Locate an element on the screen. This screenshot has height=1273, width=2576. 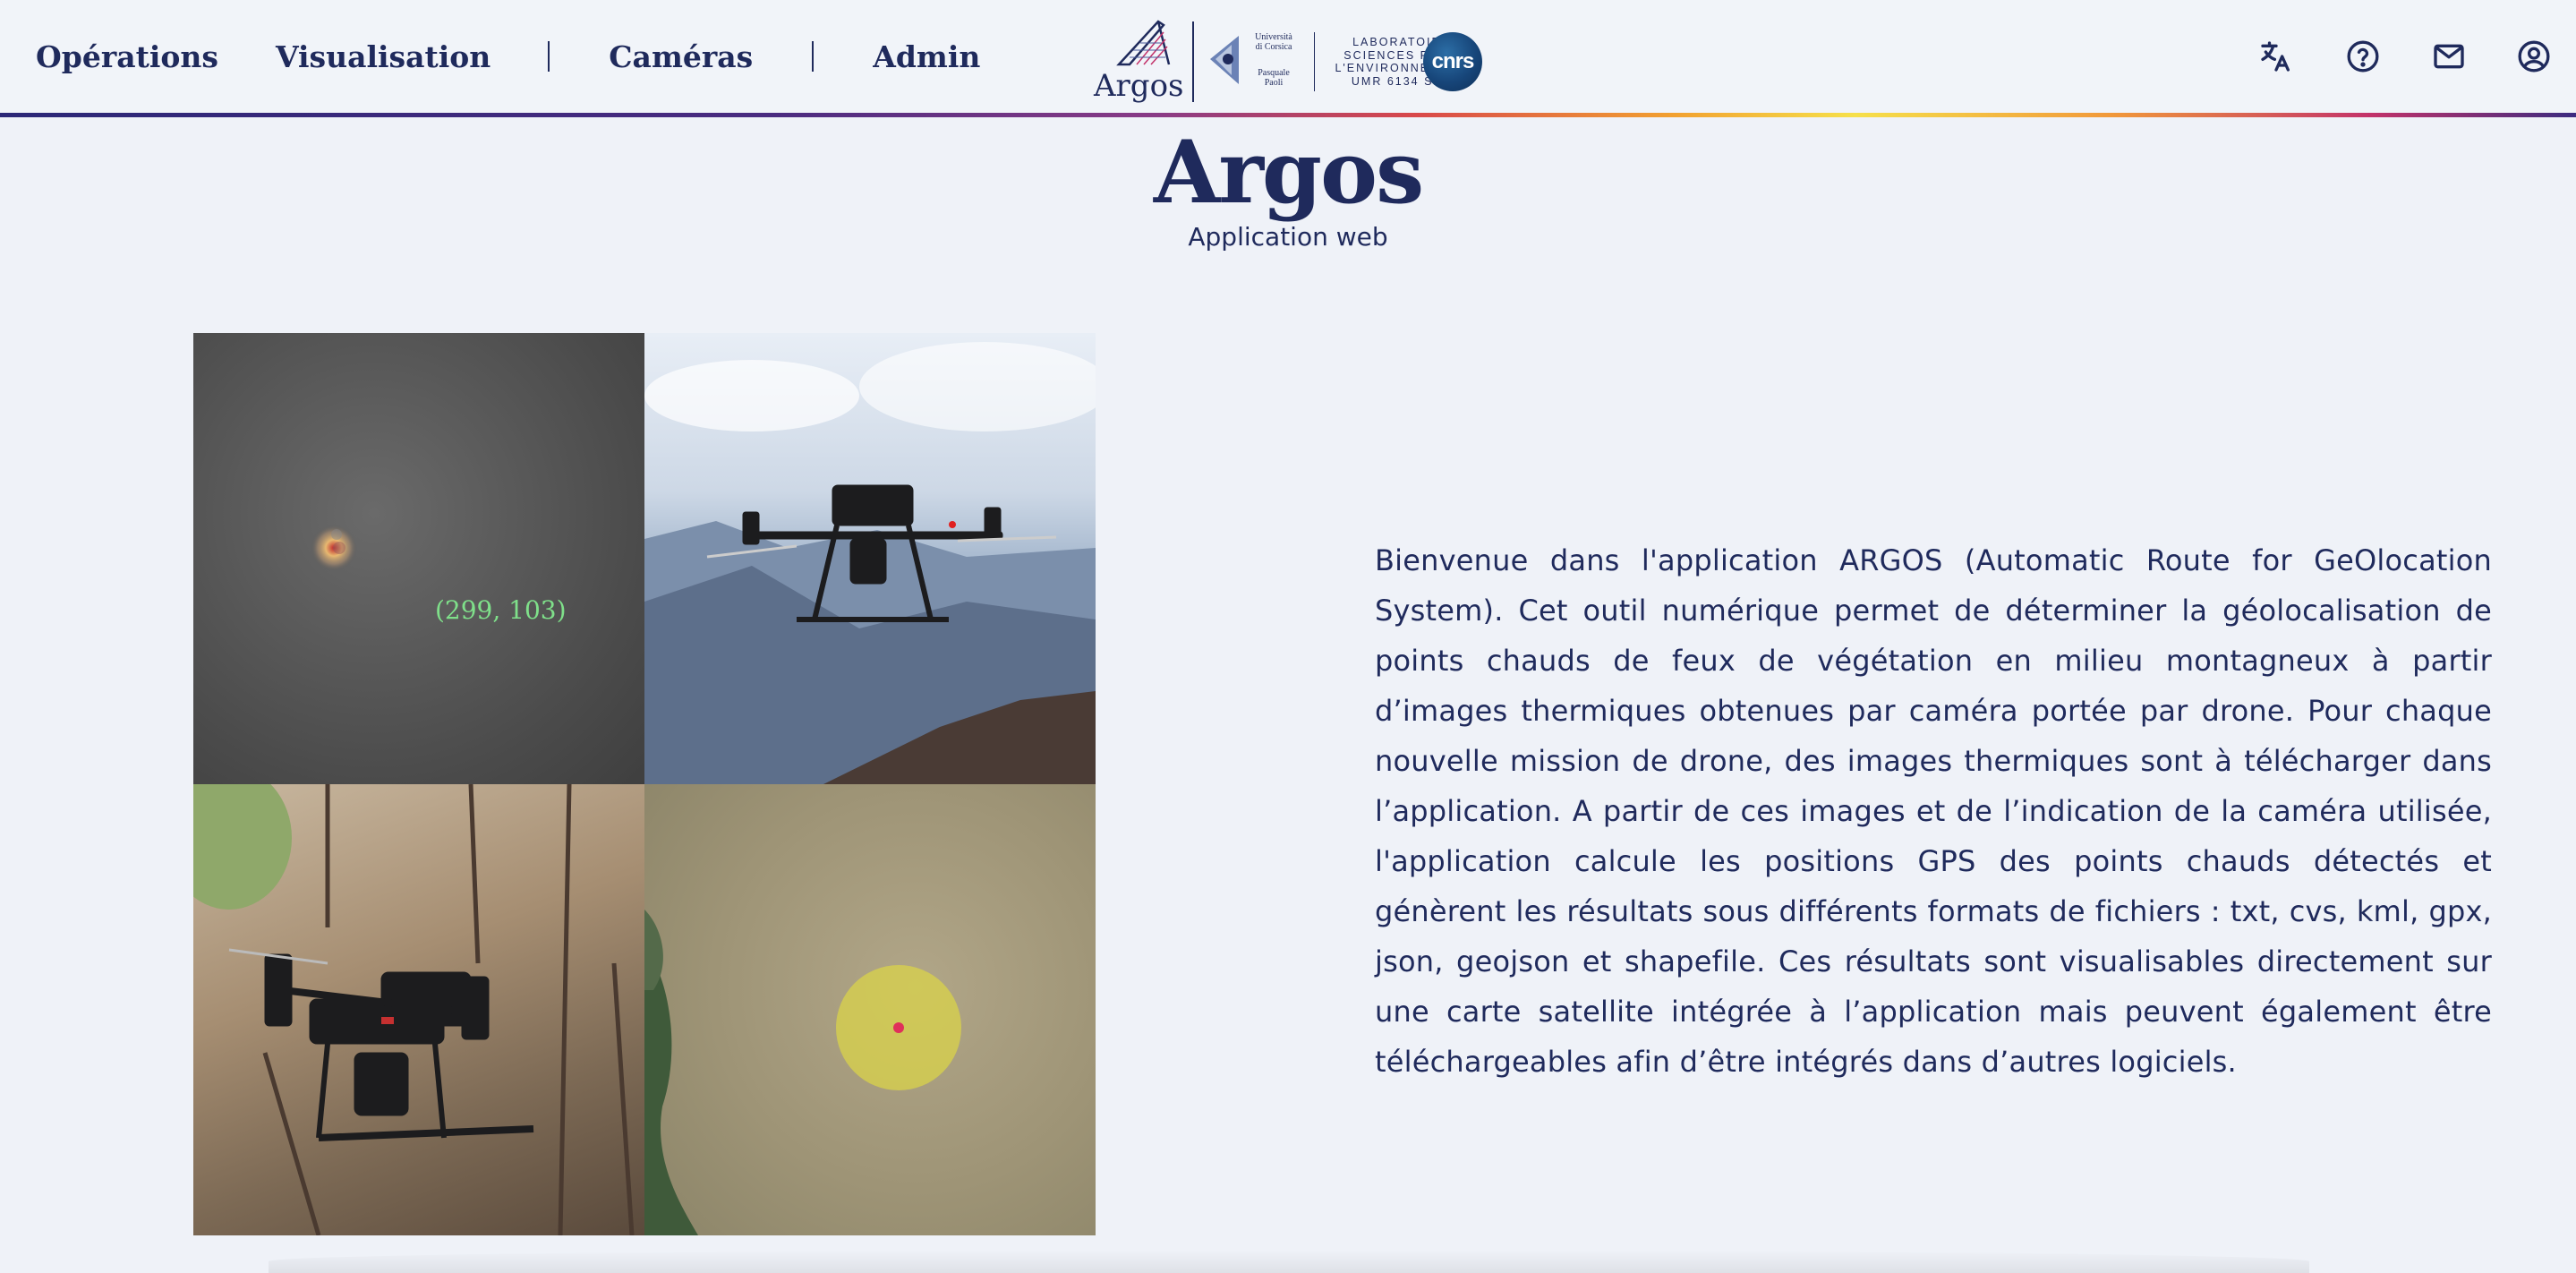
drone-in-forest-graphic is located at coordinates (414, 1009).